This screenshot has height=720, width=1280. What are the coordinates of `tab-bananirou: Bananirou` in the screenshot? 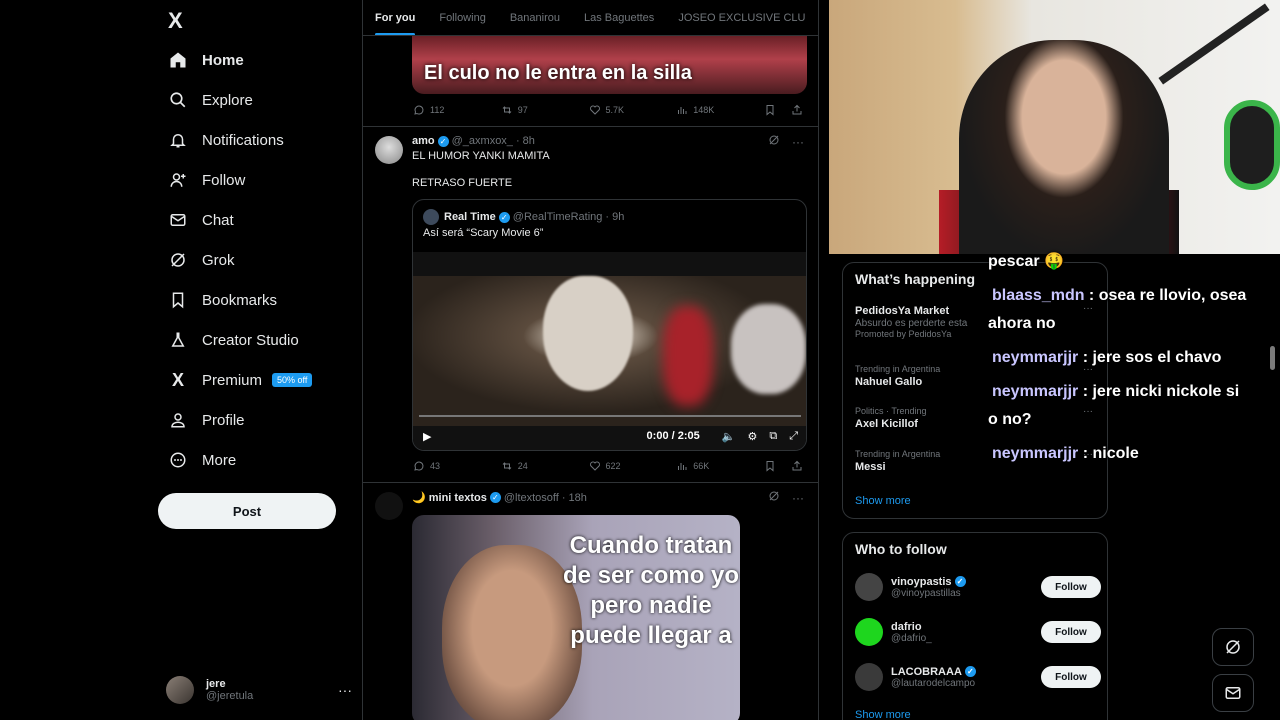 It's located at (535, 17).